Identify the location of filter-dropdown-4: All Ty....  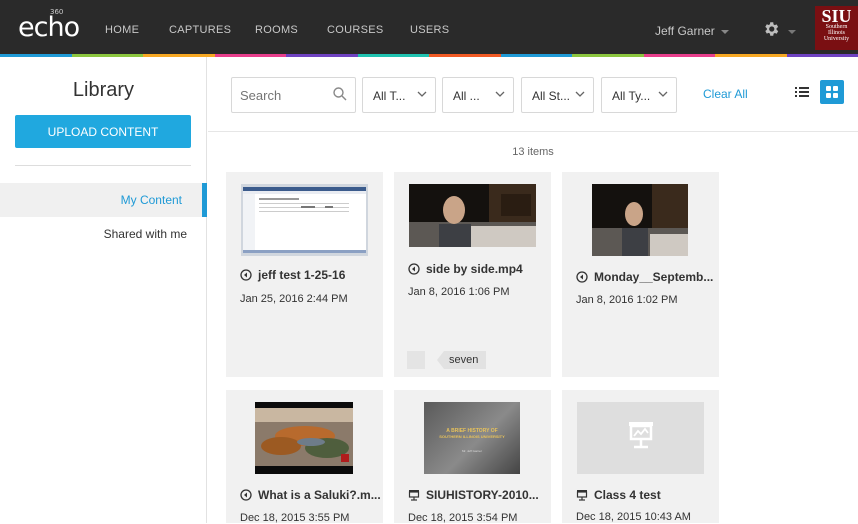
(639, 95).